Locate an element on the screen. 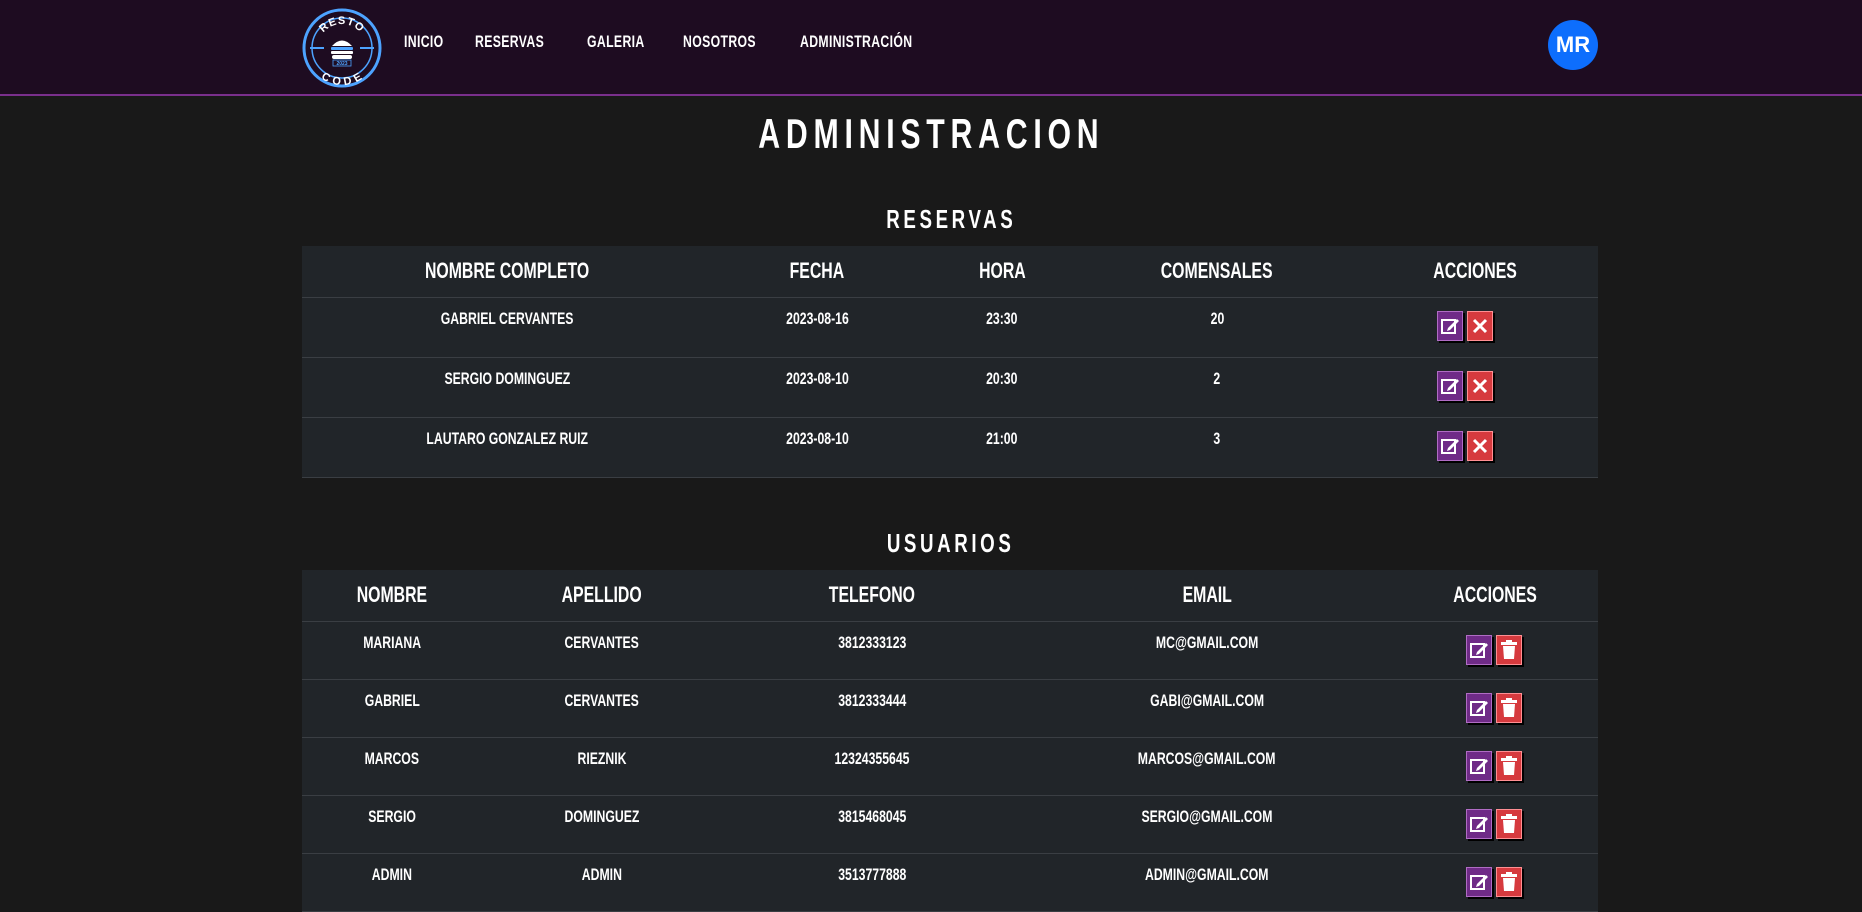 This screenshot has width=1862, height=912. col-comensales: COMENSALES is located at coordinates (1217, 272).